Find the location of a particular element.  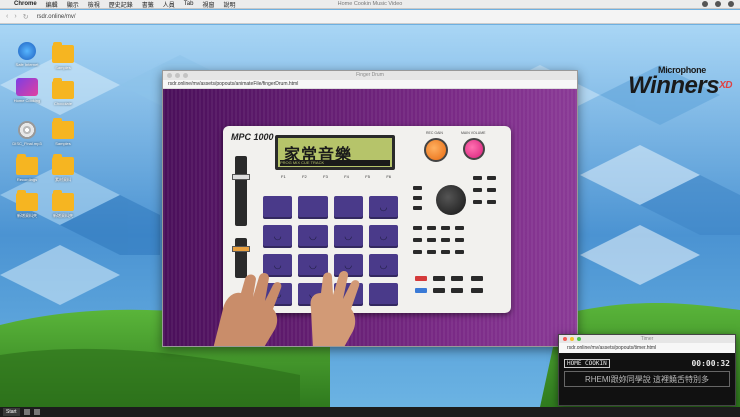

menu-item-history: 歷史記錄 is located at coordinates (121, 4).